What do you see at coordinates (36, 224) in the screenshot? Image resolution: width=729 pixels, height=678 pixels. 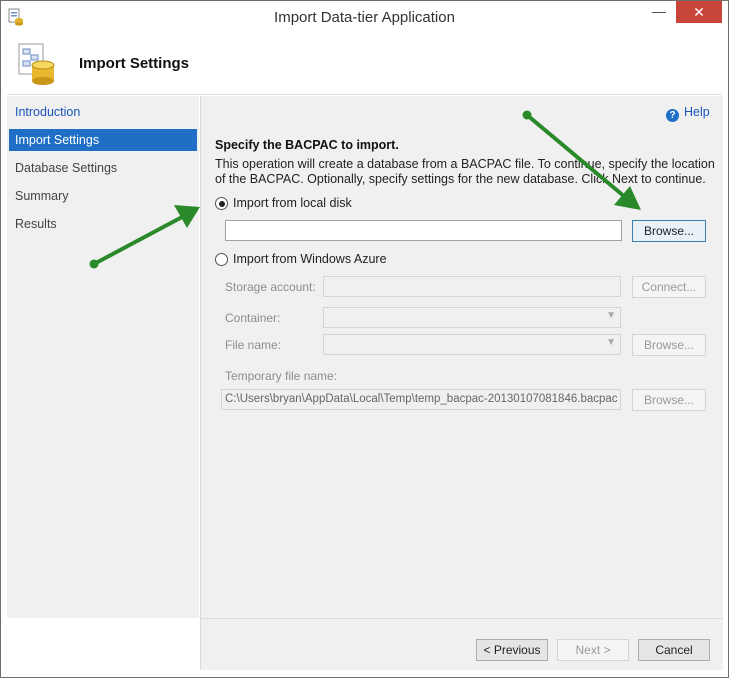 I see `nav-item-results: Results` at bounding box center [36, 224].